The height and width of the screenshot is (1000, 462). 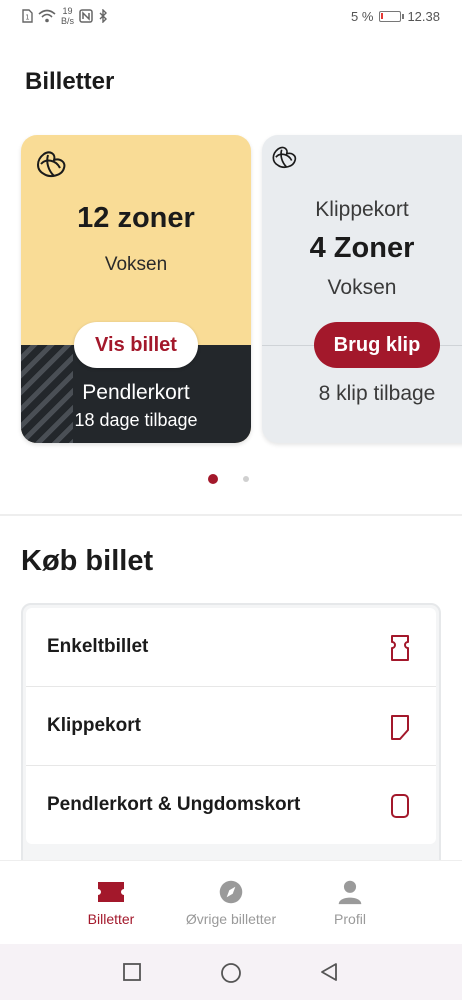 What do you see at coordinates (377, 345) in the screenshot?
I see `use-clip-button: Brug klip` at bounding box center [377, 345].